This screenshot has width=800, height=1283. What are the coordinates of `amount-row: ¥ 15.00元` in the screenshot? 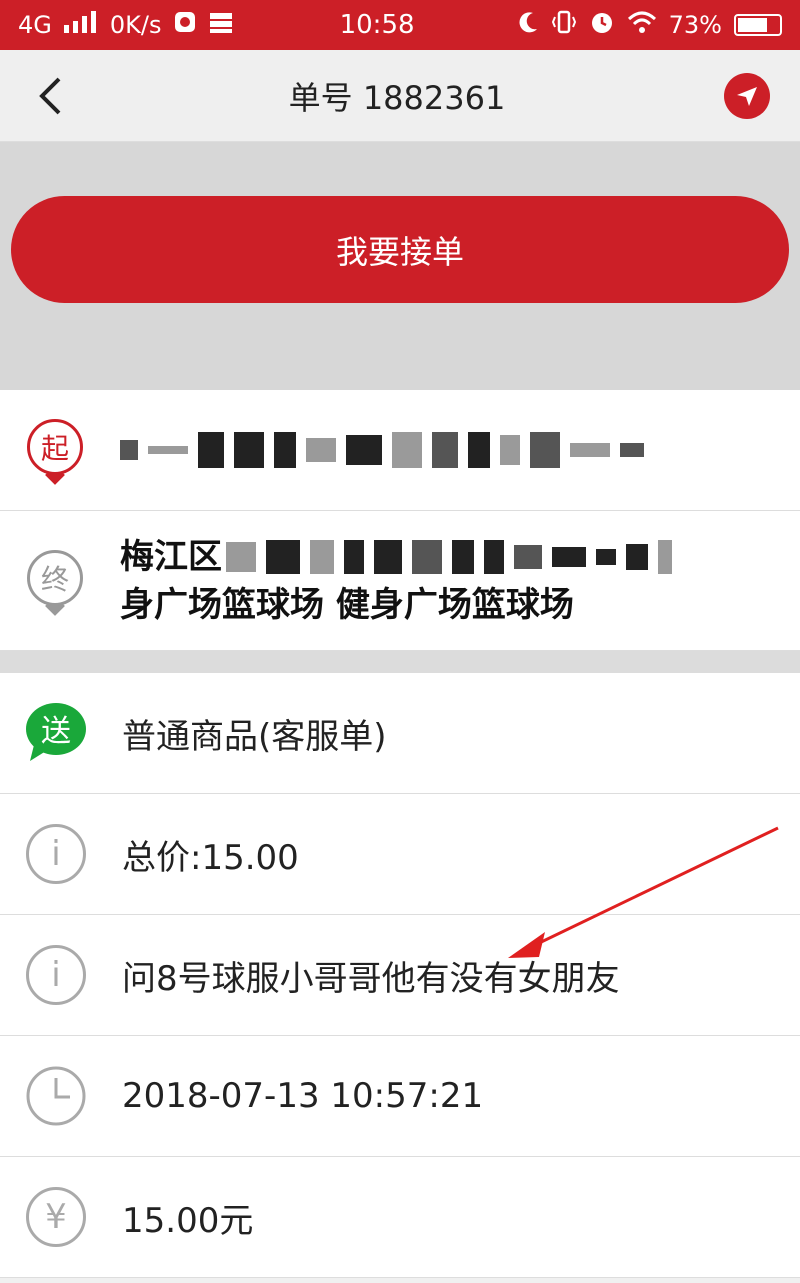 It's located at (400, 1217).